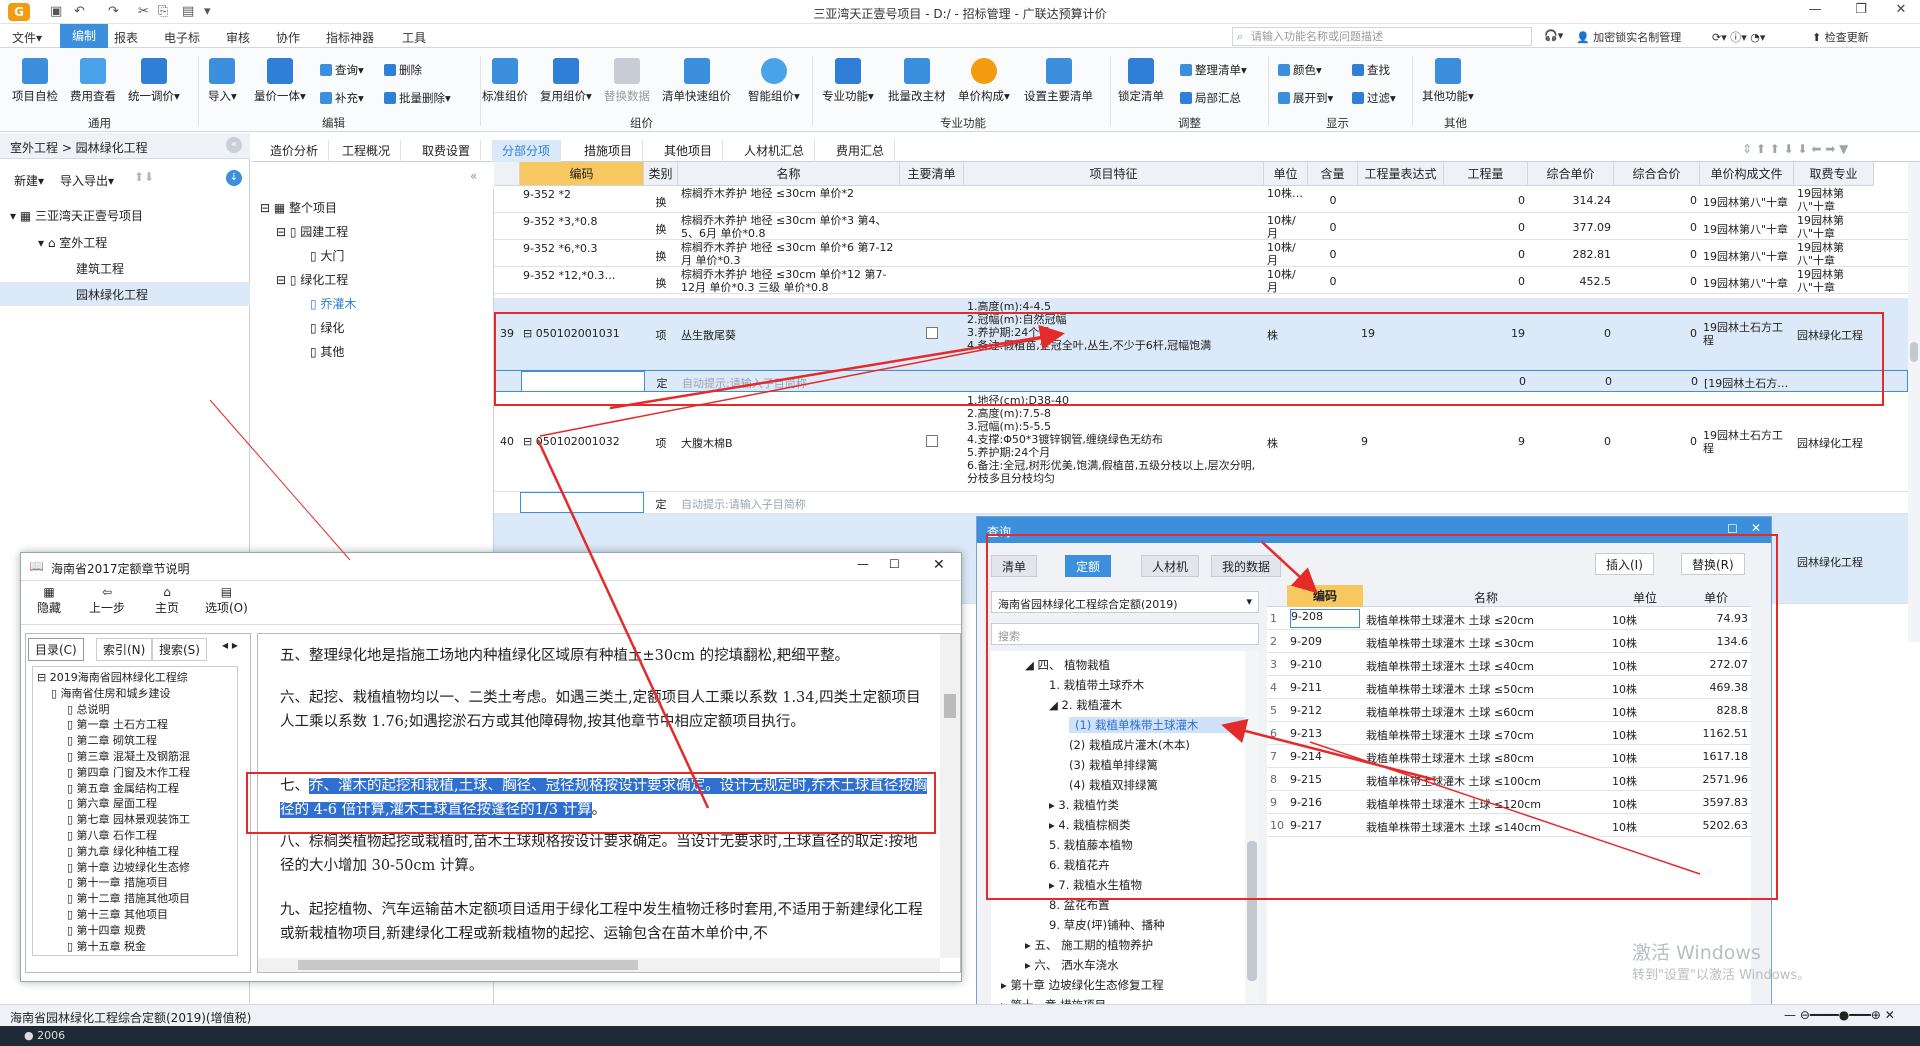  I want to click on batch-delete-button: 批量删除▾, so click(417, 98).